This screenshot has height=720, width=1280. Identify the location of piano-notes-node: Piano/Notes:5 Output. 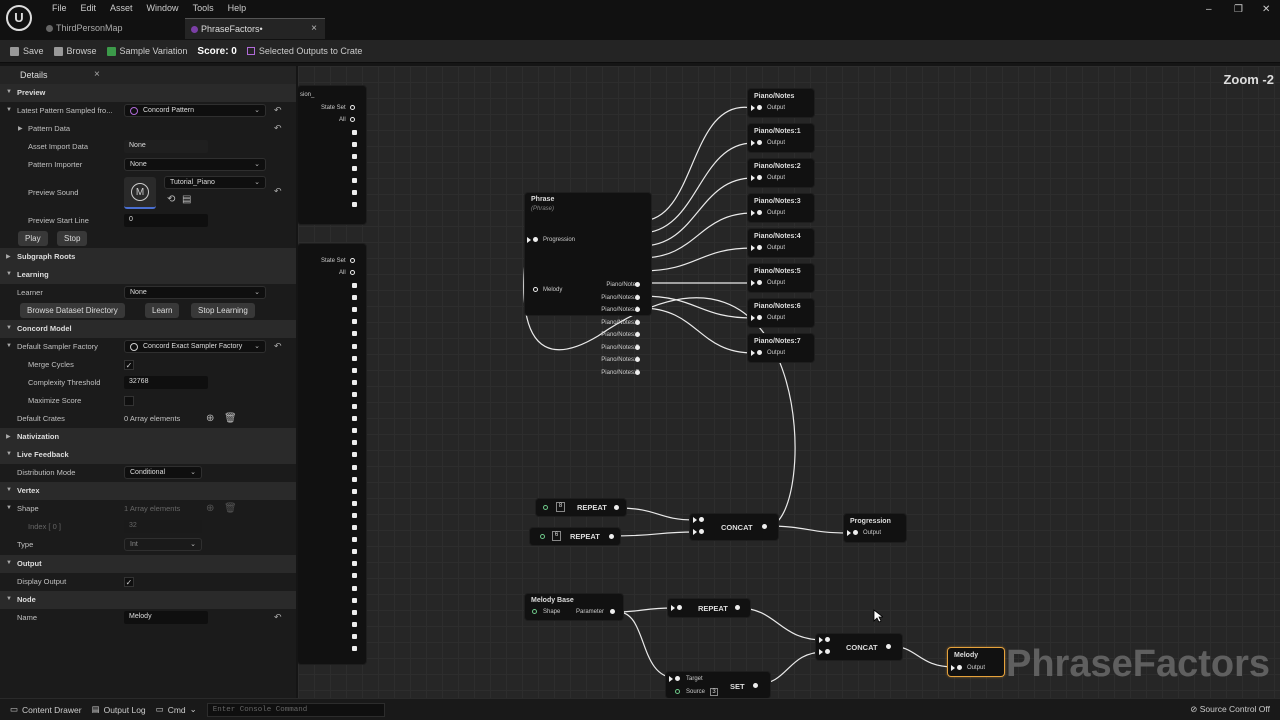
(781, 278).